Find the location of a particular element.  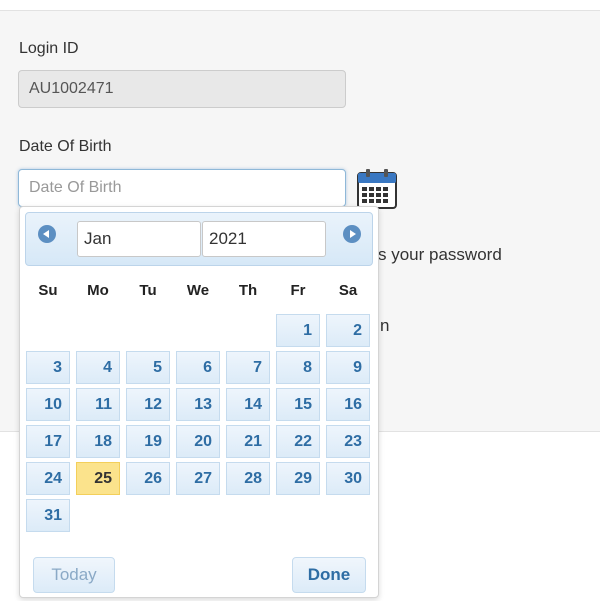

day-cell-25: 25 is located at coordinates (98, 478).